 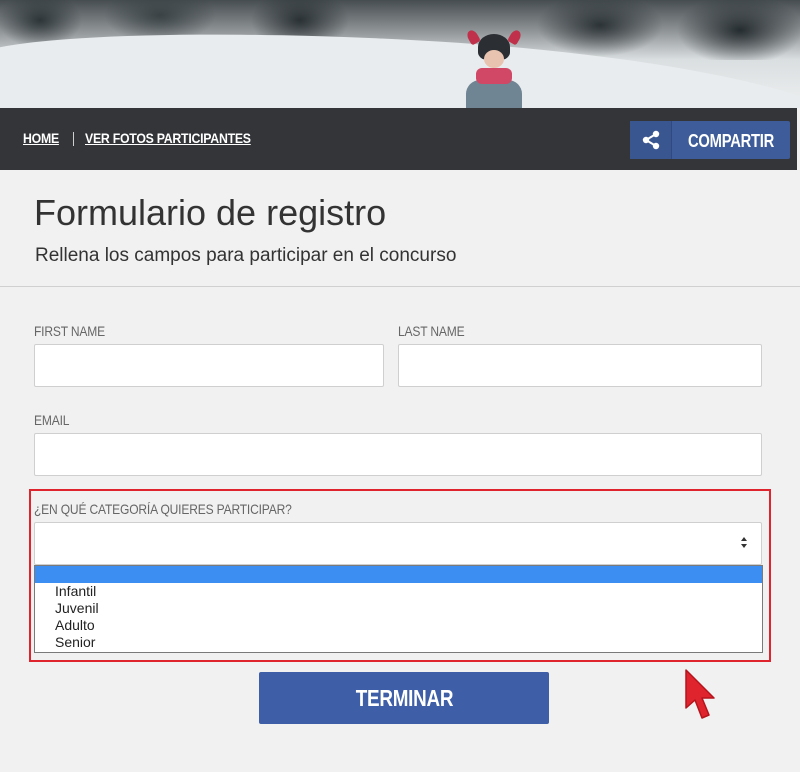 What do you see at coordinates (210, 212) in the screenshot?
I see `page-title: Formulario de registro` at bounding box center [210, 212].